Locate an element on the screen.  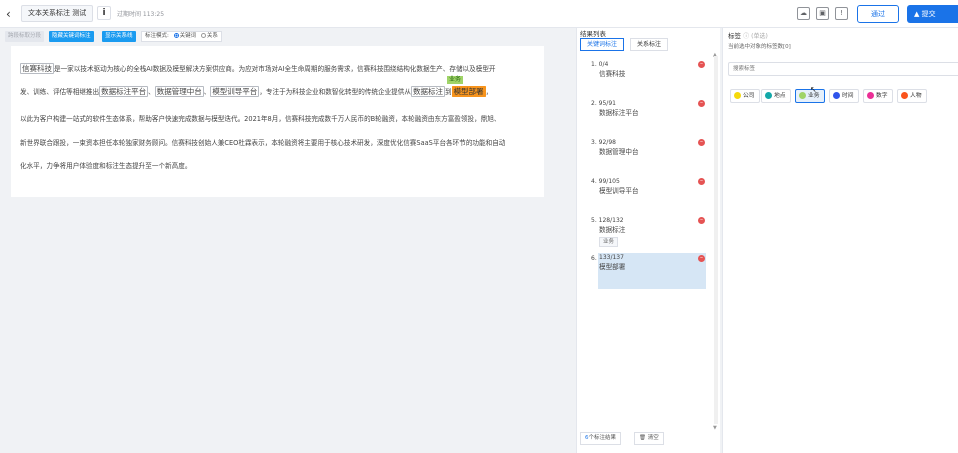
label-chip-time: 时间 is located at coordinates (844, 96).